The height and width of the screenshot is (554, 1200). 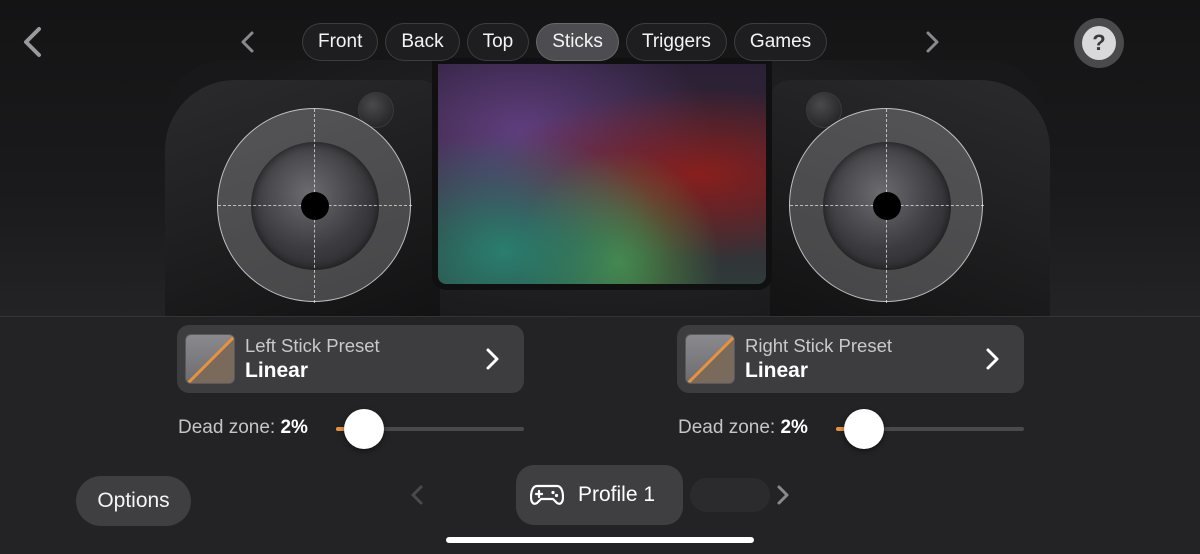 I want to click on tab-games: Games, so click(x=780, y=42).